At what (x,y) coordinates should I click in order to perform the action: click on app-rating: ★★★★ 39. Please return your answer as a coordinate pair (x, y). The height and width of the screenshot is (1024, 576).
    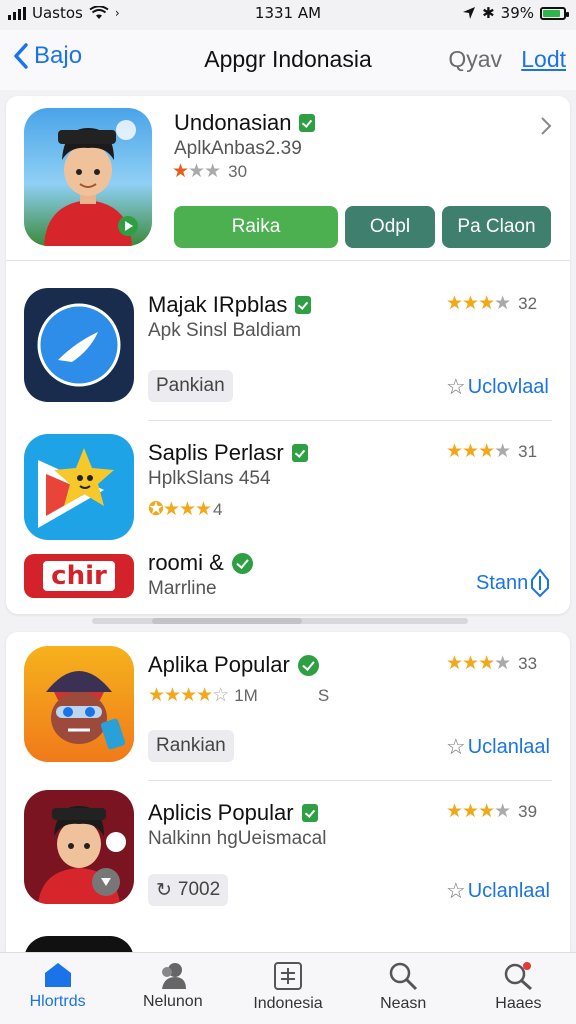
    Looking at the image, I should click on (491, 811).